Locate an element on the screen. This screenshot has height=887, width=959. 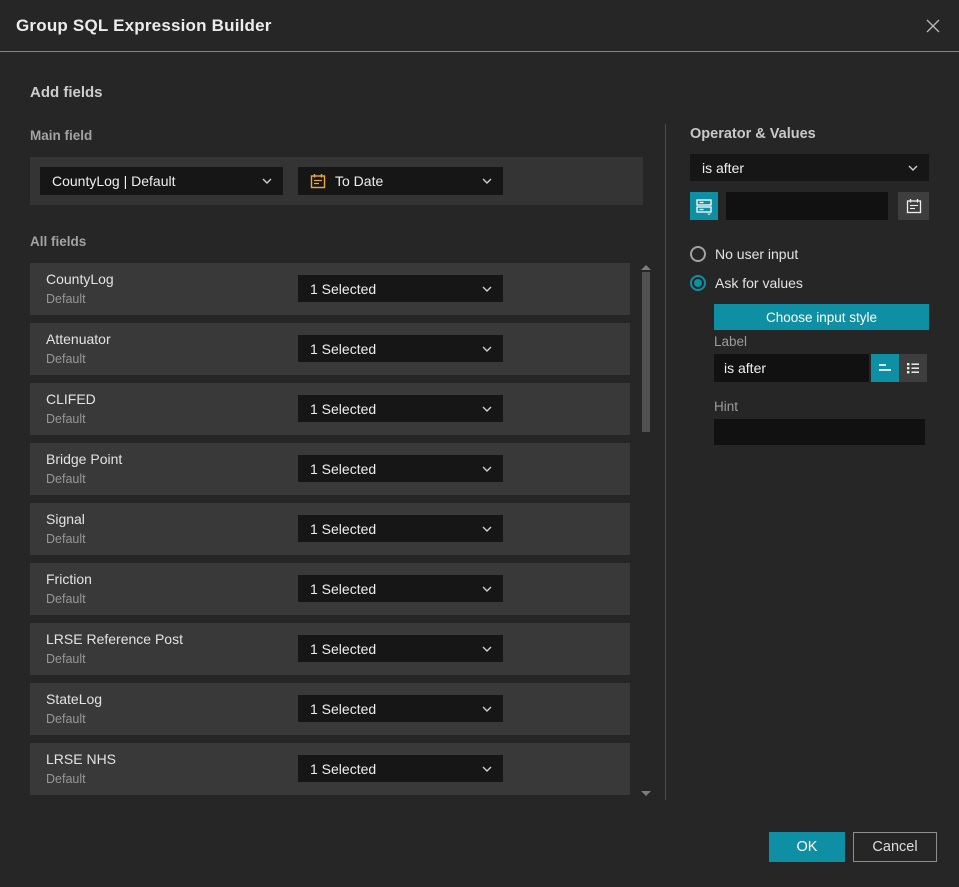
field-row: StateLog Default 1 Selected is located at coordinates (330, 709).